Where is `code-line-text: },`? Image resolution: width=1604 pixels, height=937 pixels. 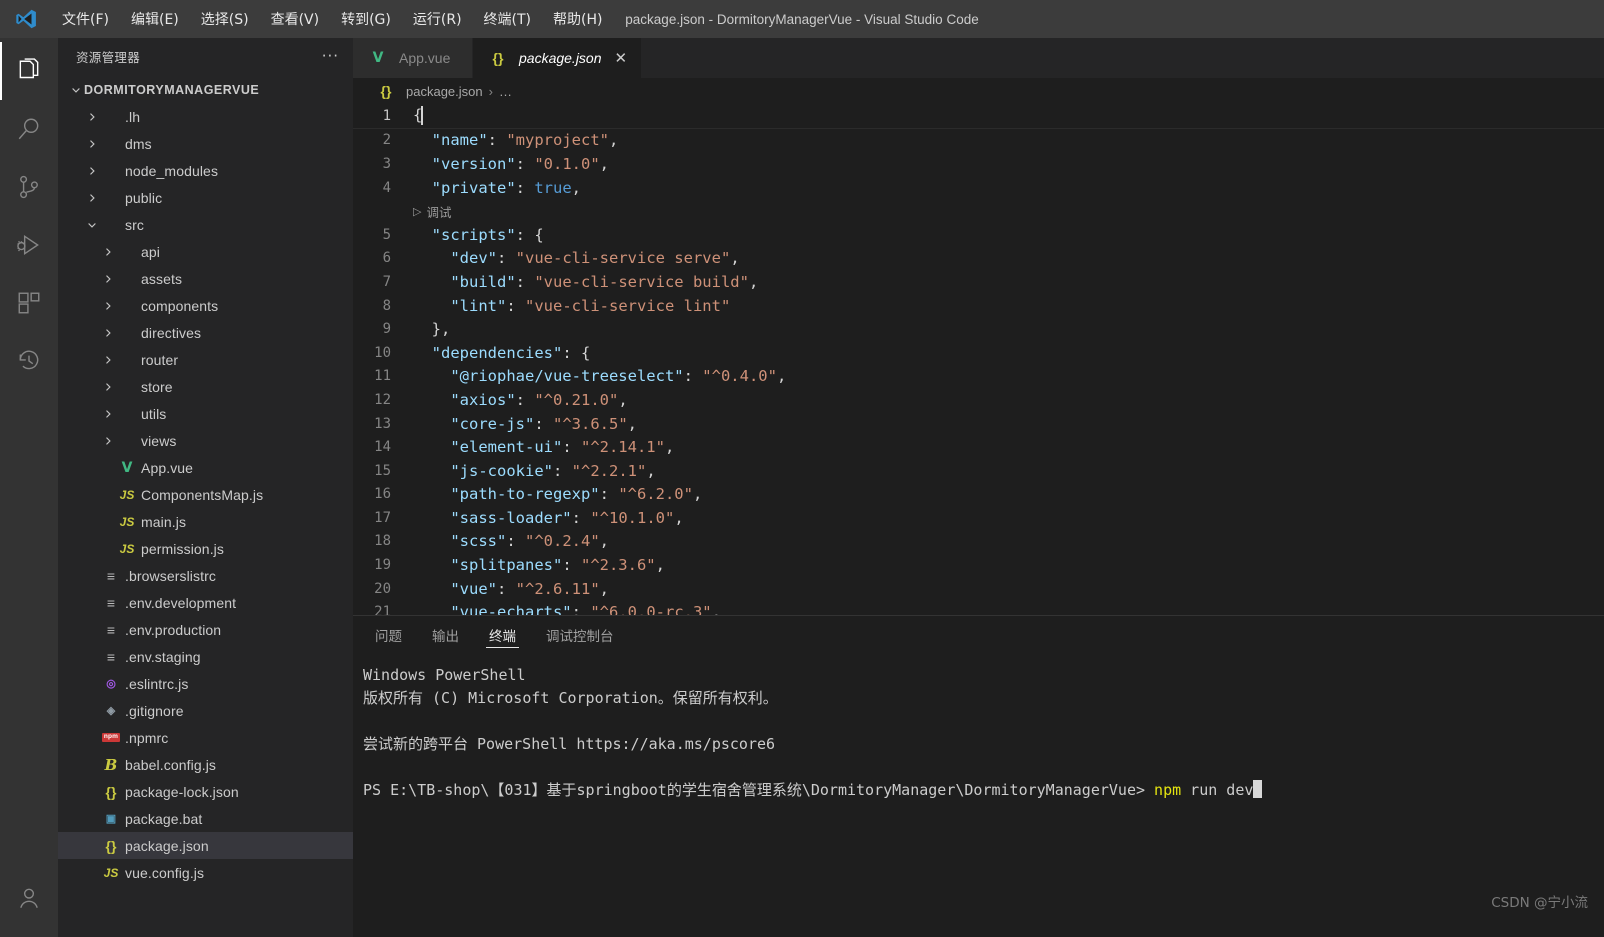
code-line-text: }, is located at coordinates (432, 329).